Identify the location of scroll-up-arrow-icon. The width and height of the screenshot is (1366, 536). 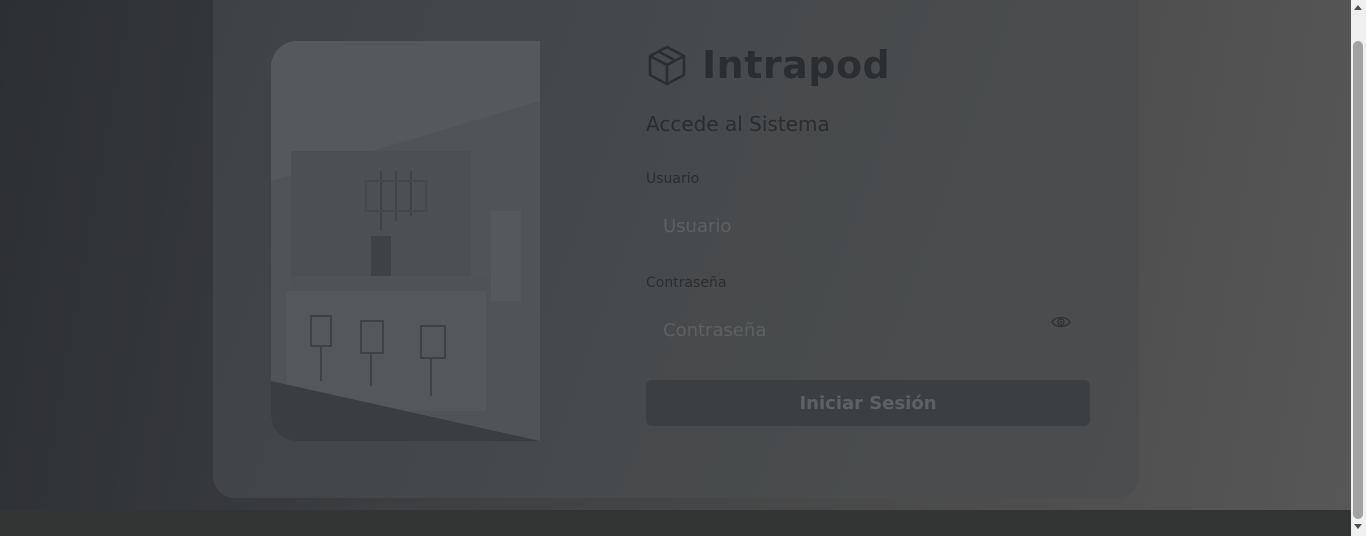
(1358, 7).